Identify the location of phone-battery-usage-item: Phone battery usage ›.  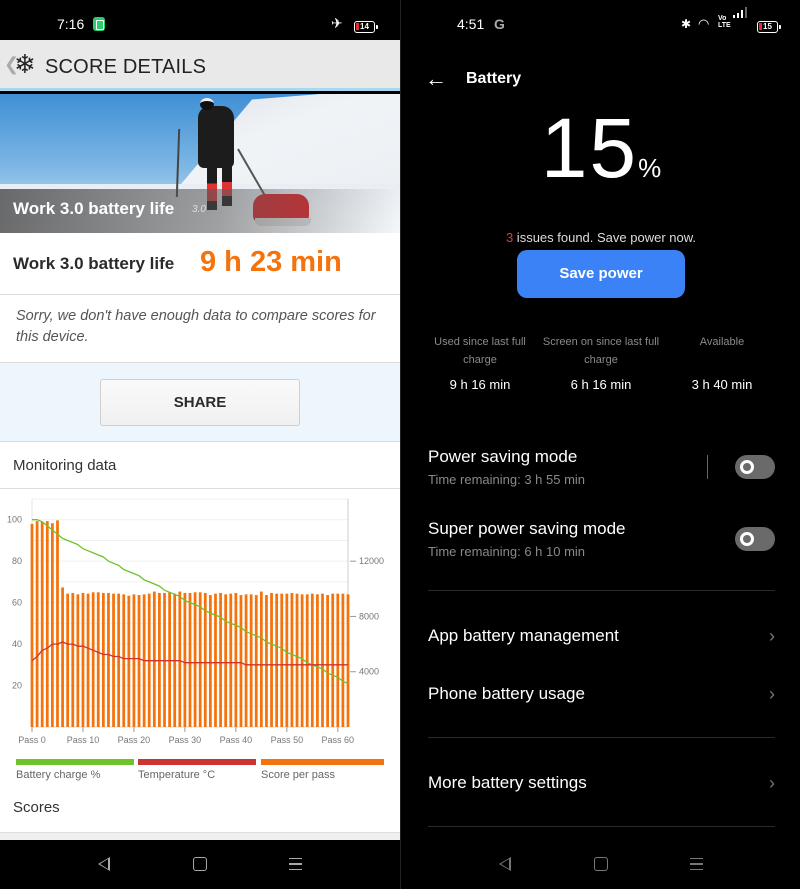
(601, 694).